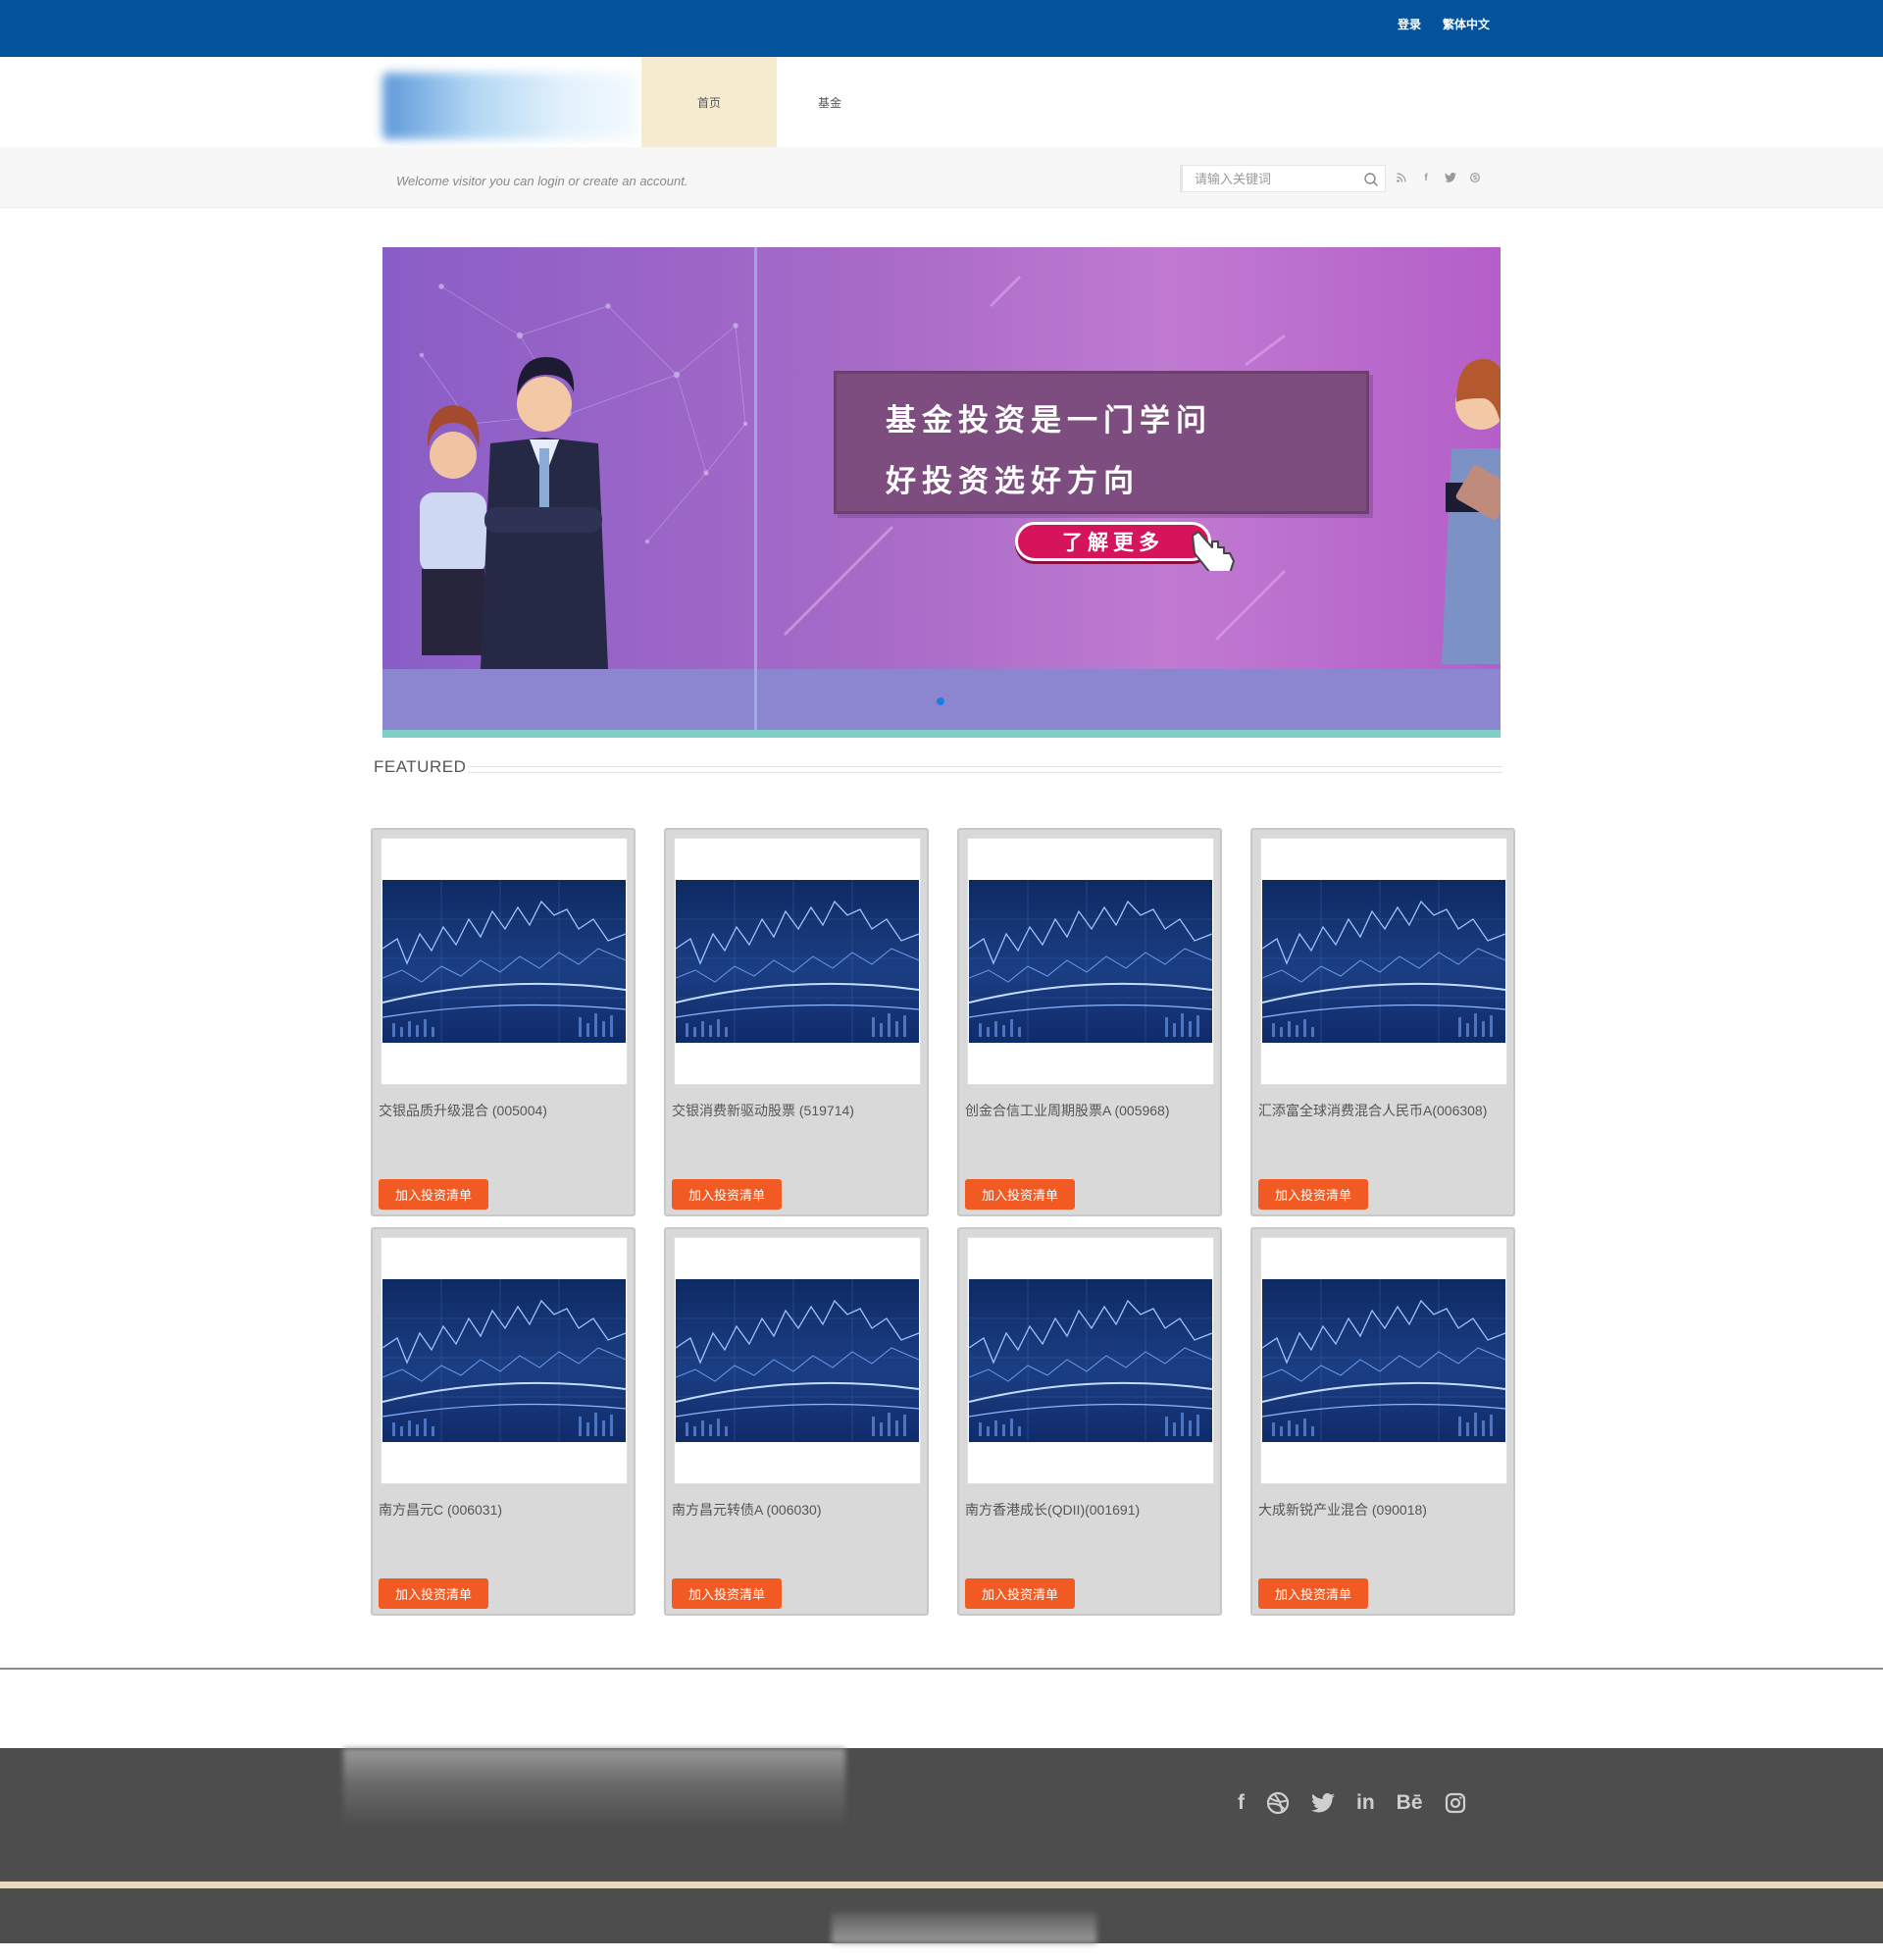 Image resolution: width=1883 pixels, height=1960 pixels. I want to click on hero-banner: 基金投资是一门学问 好投资选好方向 了解更多, so click(941, 492).